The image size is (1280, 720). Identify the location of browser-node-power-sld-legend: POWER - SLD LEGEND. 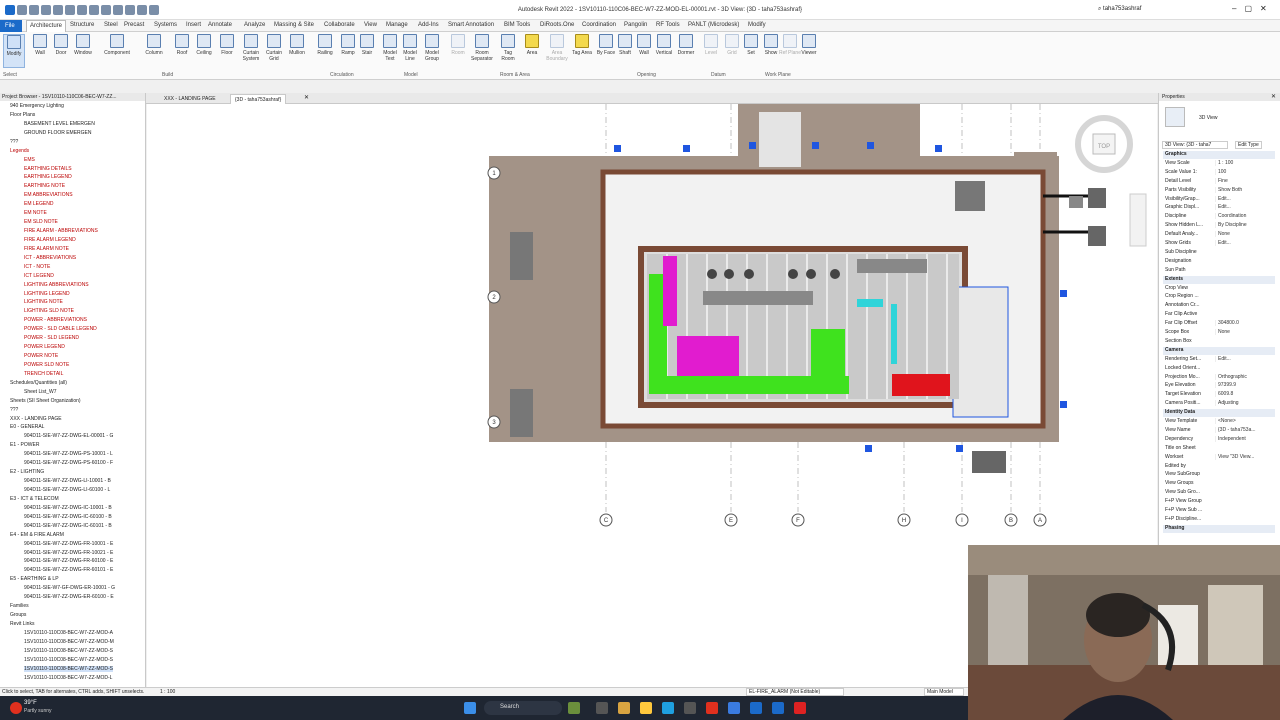
(51, 338).